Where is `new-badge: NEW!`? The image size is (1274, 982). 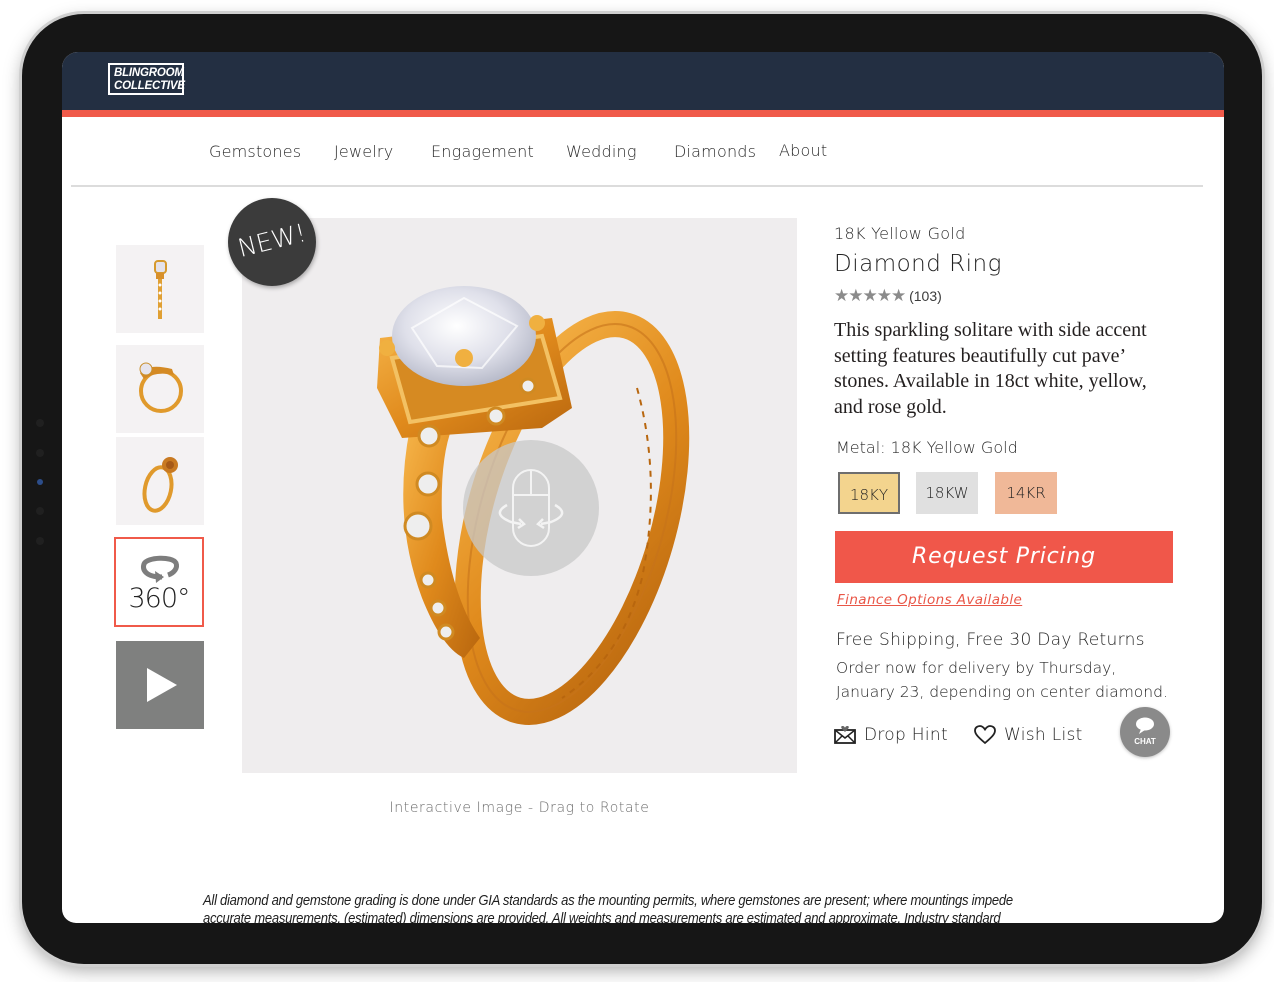 new-badge: NEW! is located at coordinates (272, 242).